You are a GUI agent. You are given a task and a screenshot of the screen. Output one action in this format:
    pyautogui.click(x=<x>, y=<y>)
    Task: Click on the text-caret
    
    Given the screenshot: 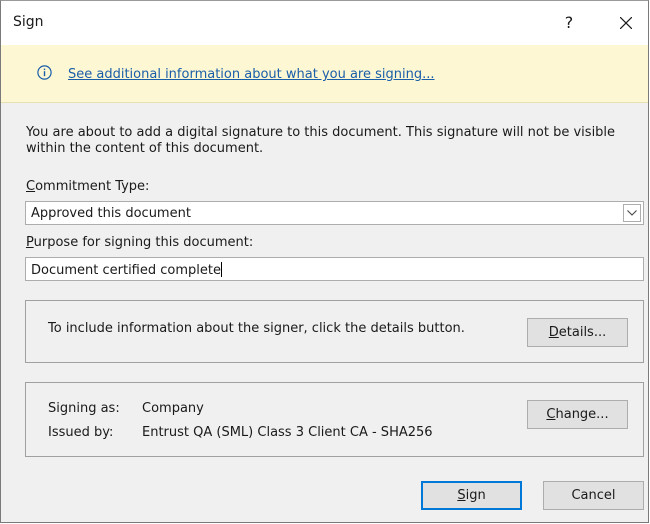 What is the action you would take?
    pyautogui.click(x=221, y=269)
    